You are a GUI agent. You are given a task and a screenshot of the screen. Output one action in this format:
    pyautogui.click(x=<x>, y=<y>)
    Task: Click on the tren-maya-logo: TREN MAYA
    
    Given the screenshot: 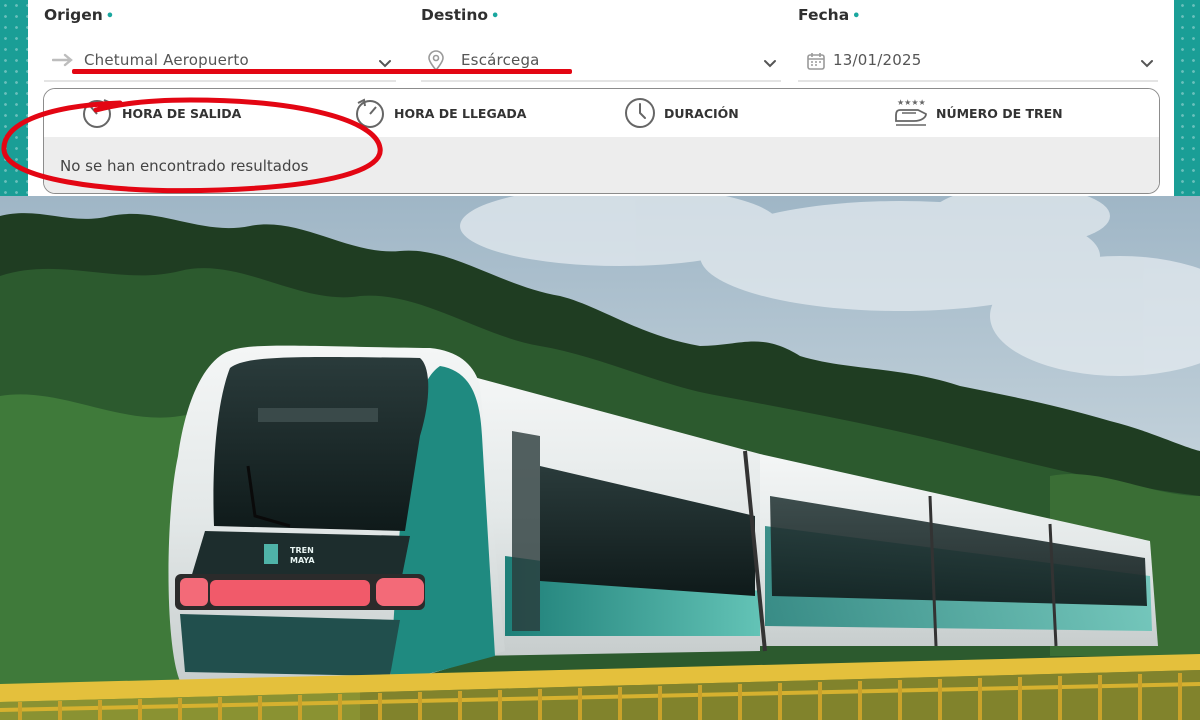 What is the action you would take?
    pyautogui.click(x=289, y=554)
    